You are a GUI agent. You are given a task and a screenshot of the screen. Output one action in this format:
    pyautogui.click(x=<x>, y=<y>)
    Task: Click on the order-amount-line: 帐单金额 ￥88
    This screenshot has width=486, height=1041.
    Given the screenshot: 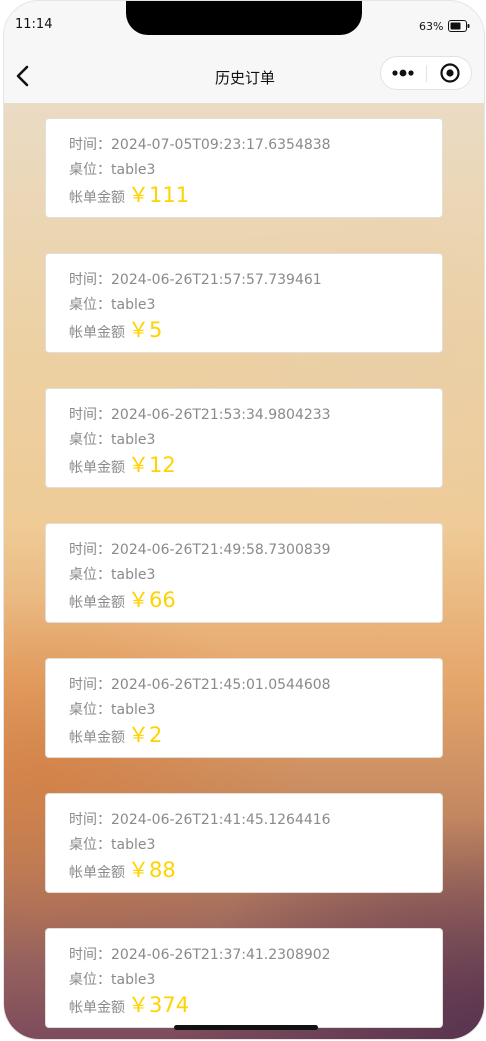 What is the action you would take?
    pyautogui.click(x=122, y=869)
    